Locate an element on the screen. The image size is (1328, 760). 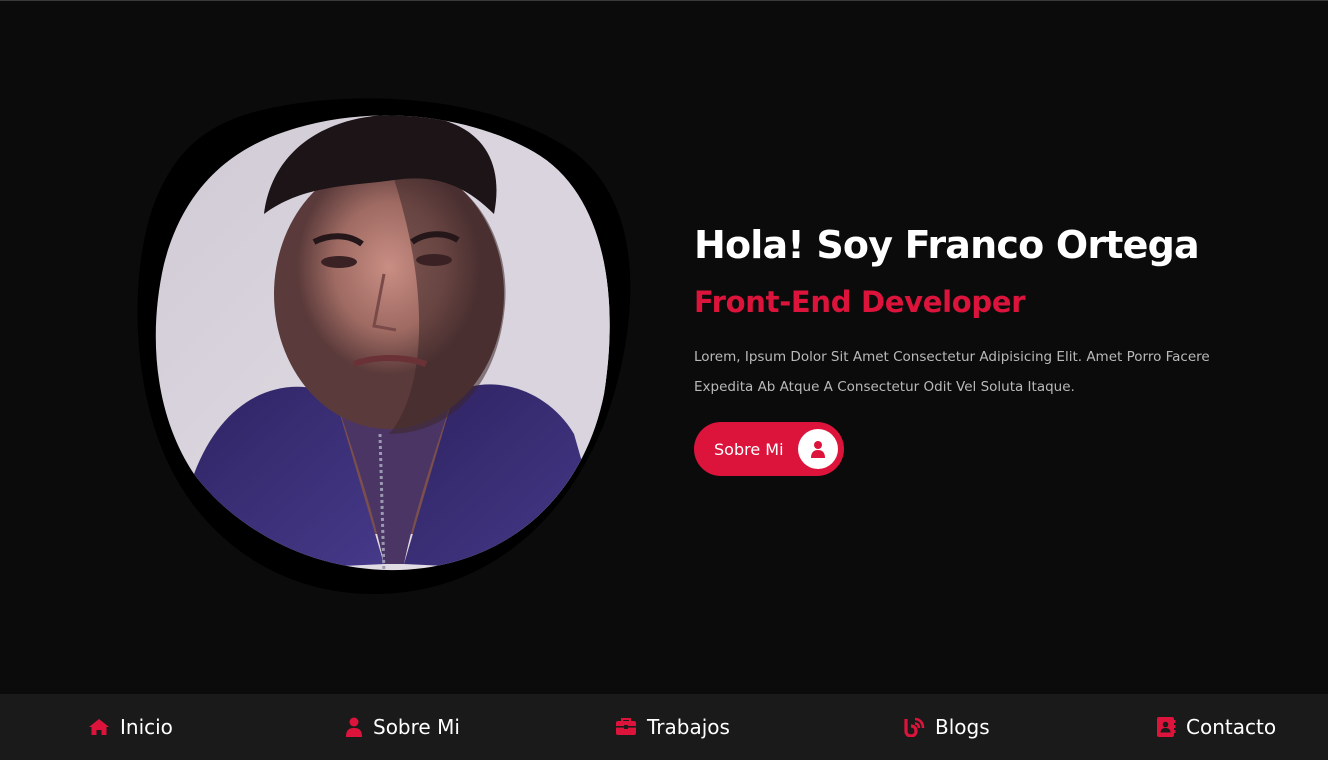
nav-item-inicio: Inicio is located at coordinates (130, 727).